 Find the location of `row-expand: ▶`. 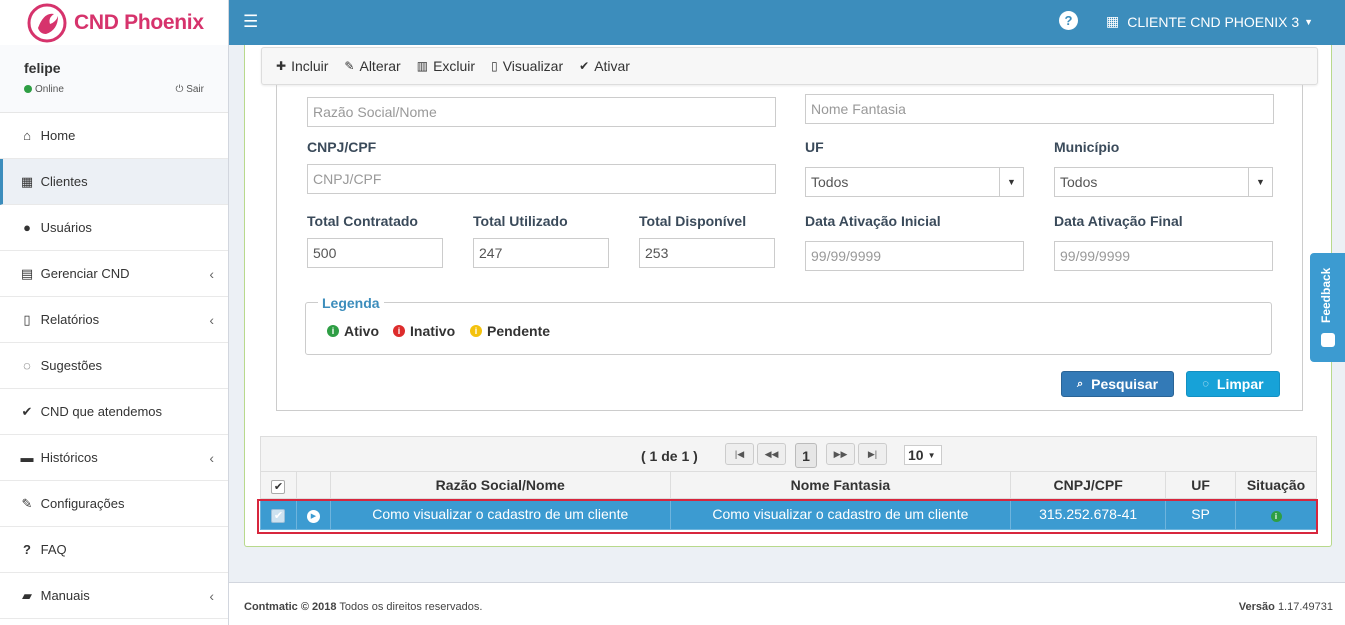

row-expand: ▶ is located at coordinates (313, 514).